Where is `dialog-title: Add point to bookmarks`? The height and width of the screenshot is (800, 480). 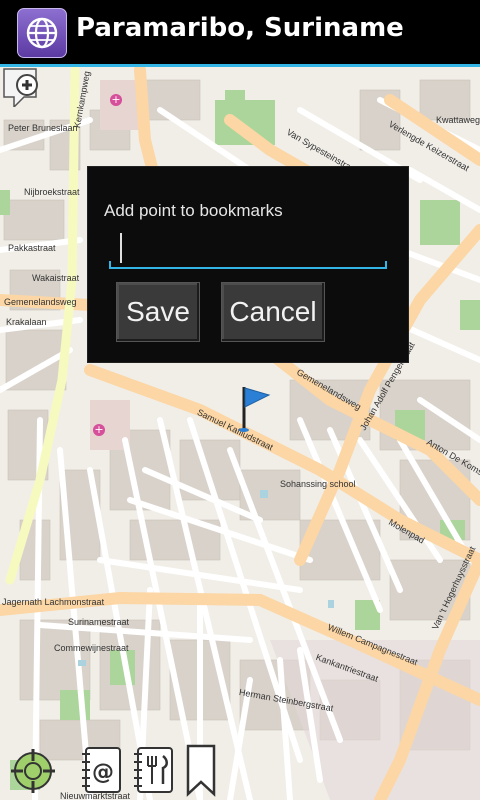
dialog-title: Add point to bookmarks is located at coordinates (193, 210).